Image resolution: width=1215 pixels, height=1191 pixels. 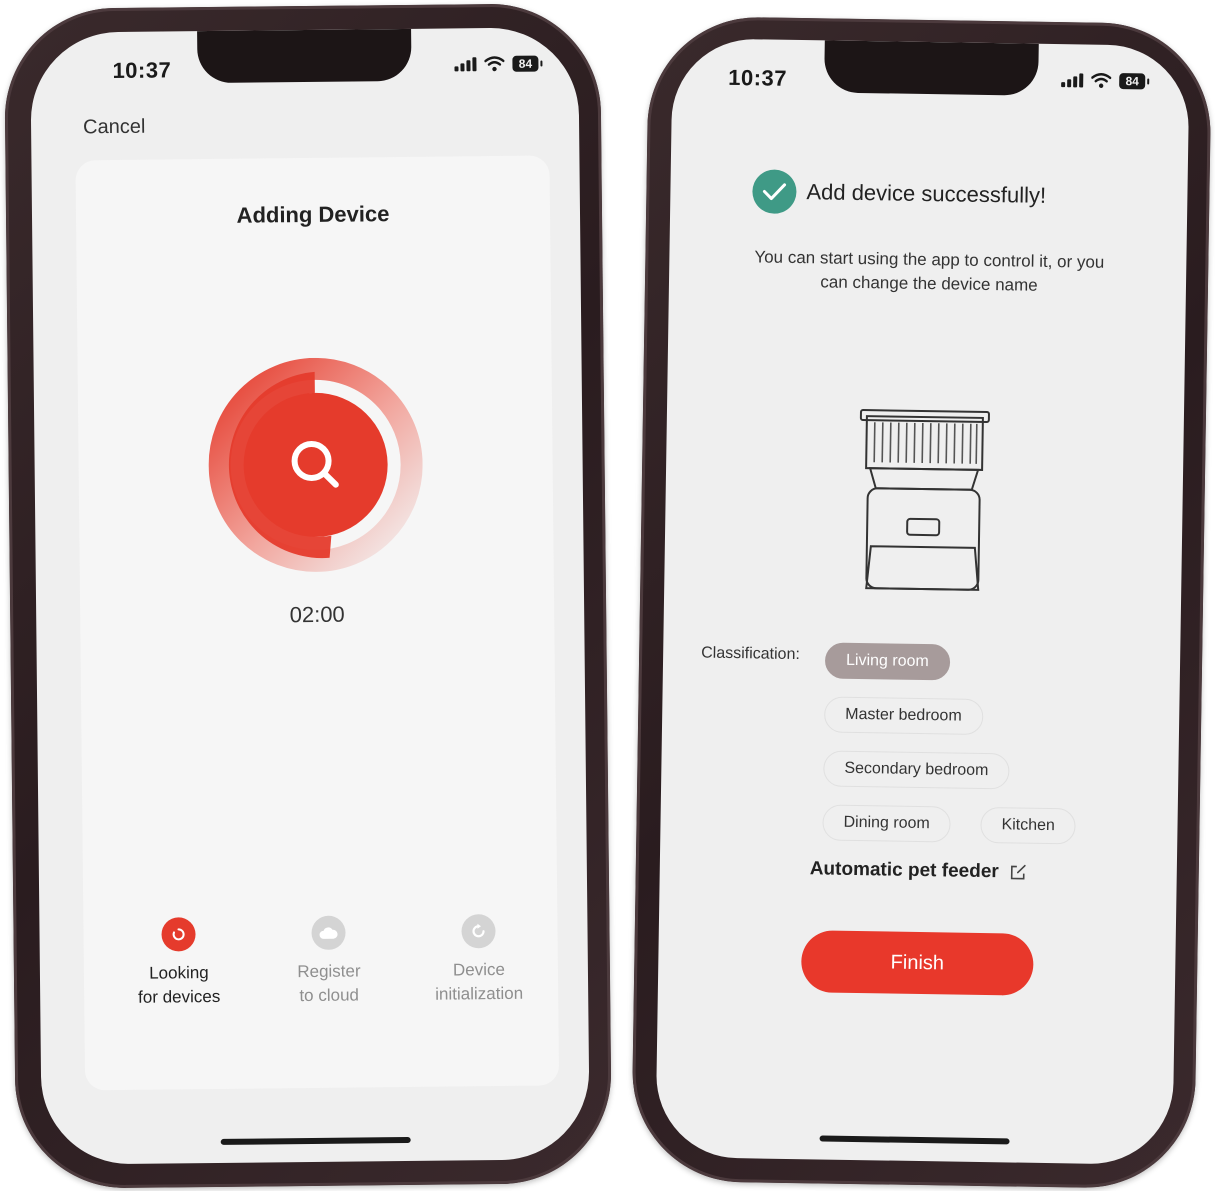 What do you see at coordinates (1028, 825) in the screenshot?
I see `room-chip-kitchen: Kitchen` at bounding box center [1028, 825].